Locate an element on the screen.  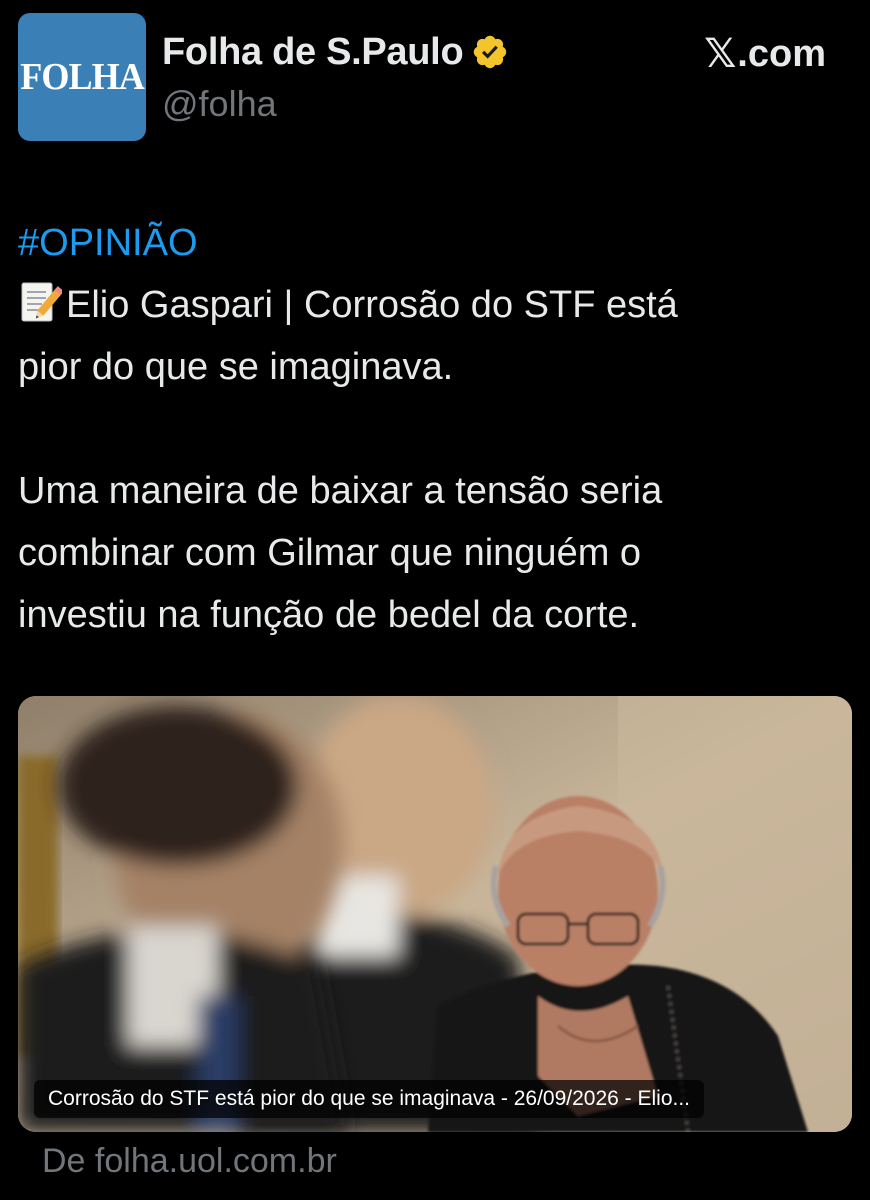
platform-brand: 𝕏 .com is located at coordinates (765, 54).